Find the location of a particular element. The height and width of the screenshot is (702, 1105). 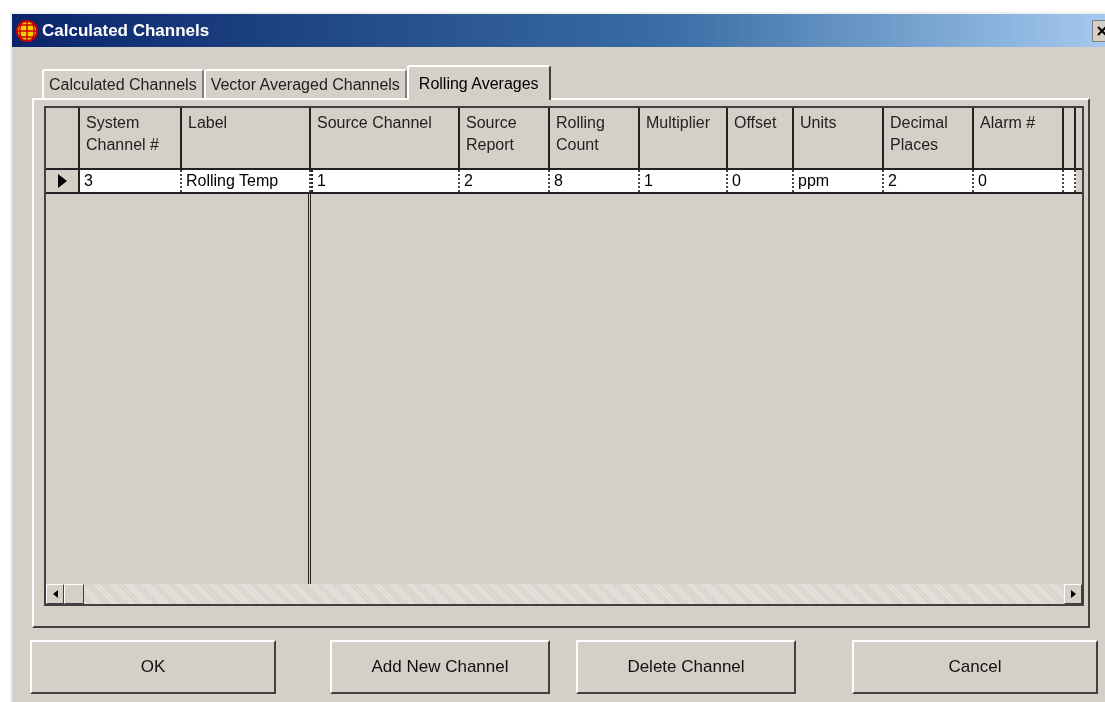

window-title: Calculated Channels is located at coordinates (126, 30).